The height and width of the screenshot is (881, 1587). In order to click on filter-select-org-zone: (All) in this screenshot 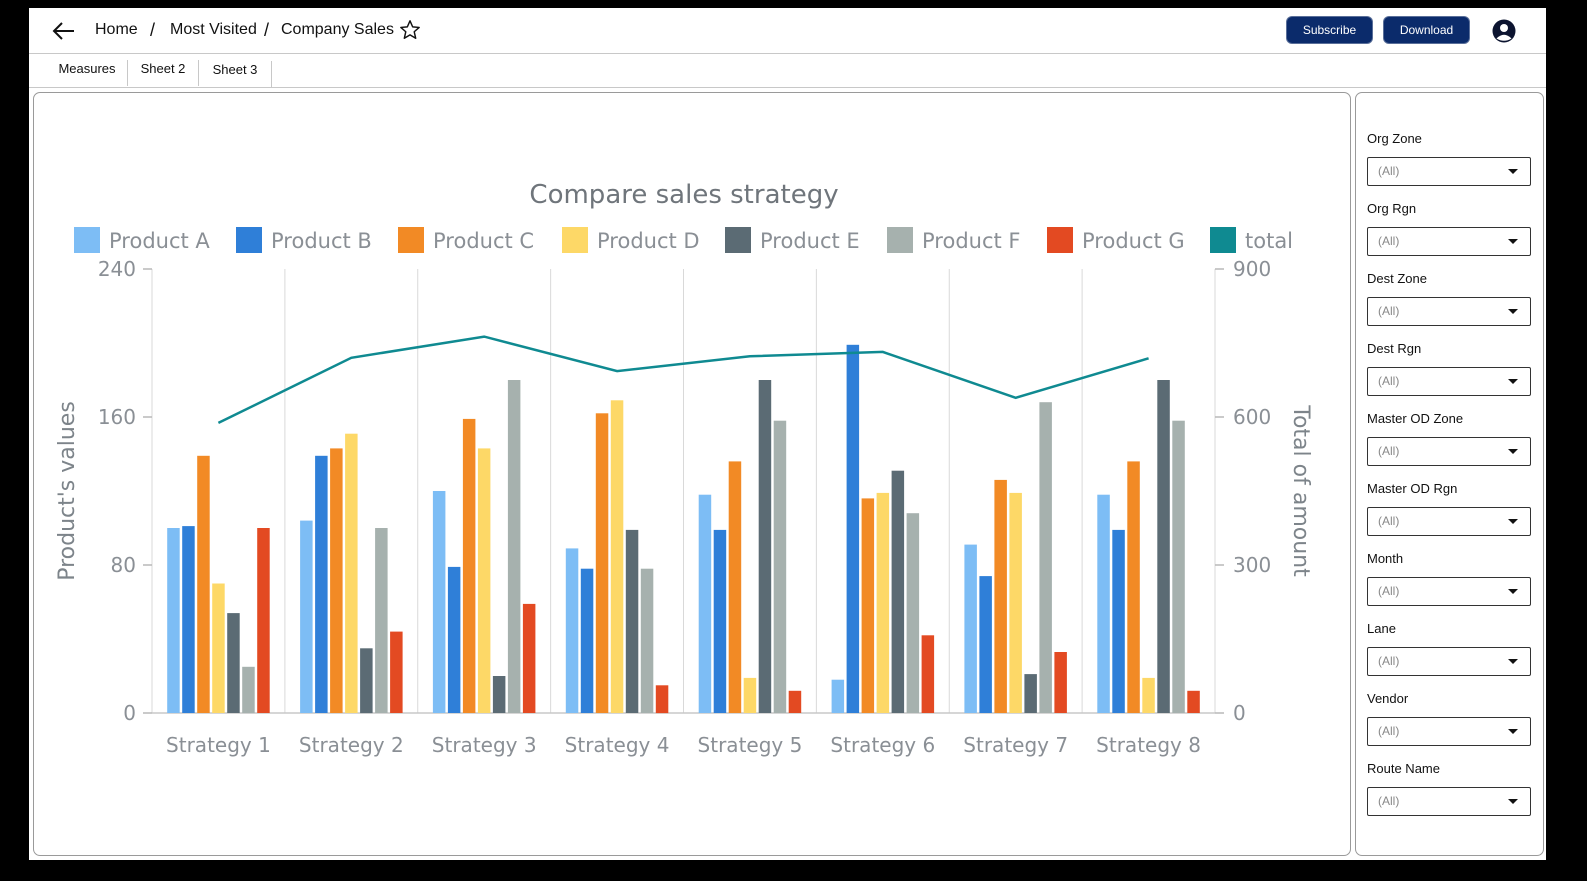, I will do `click(1449, 171)`.